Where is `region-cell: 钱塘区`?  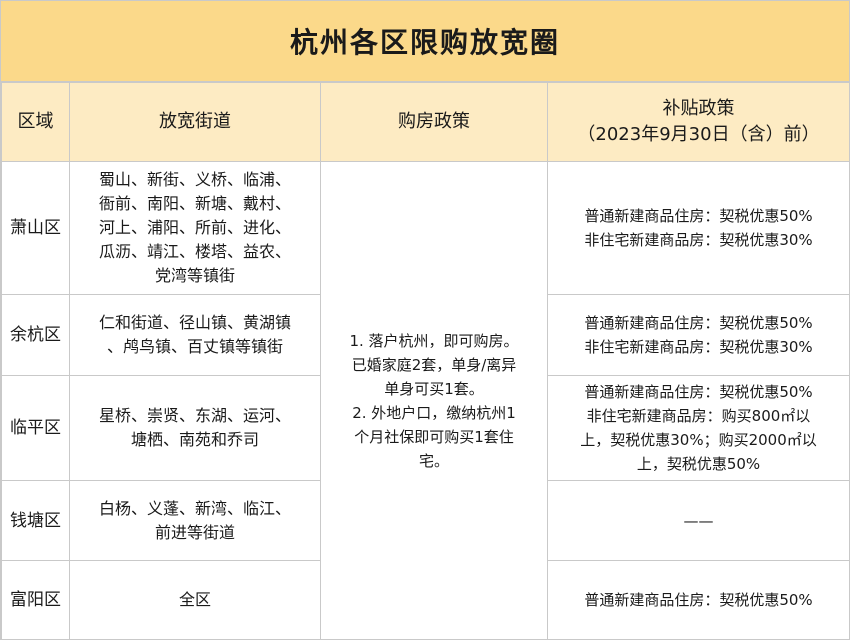 region-cell: 钱塘区 is located at coordinates (35, 520).